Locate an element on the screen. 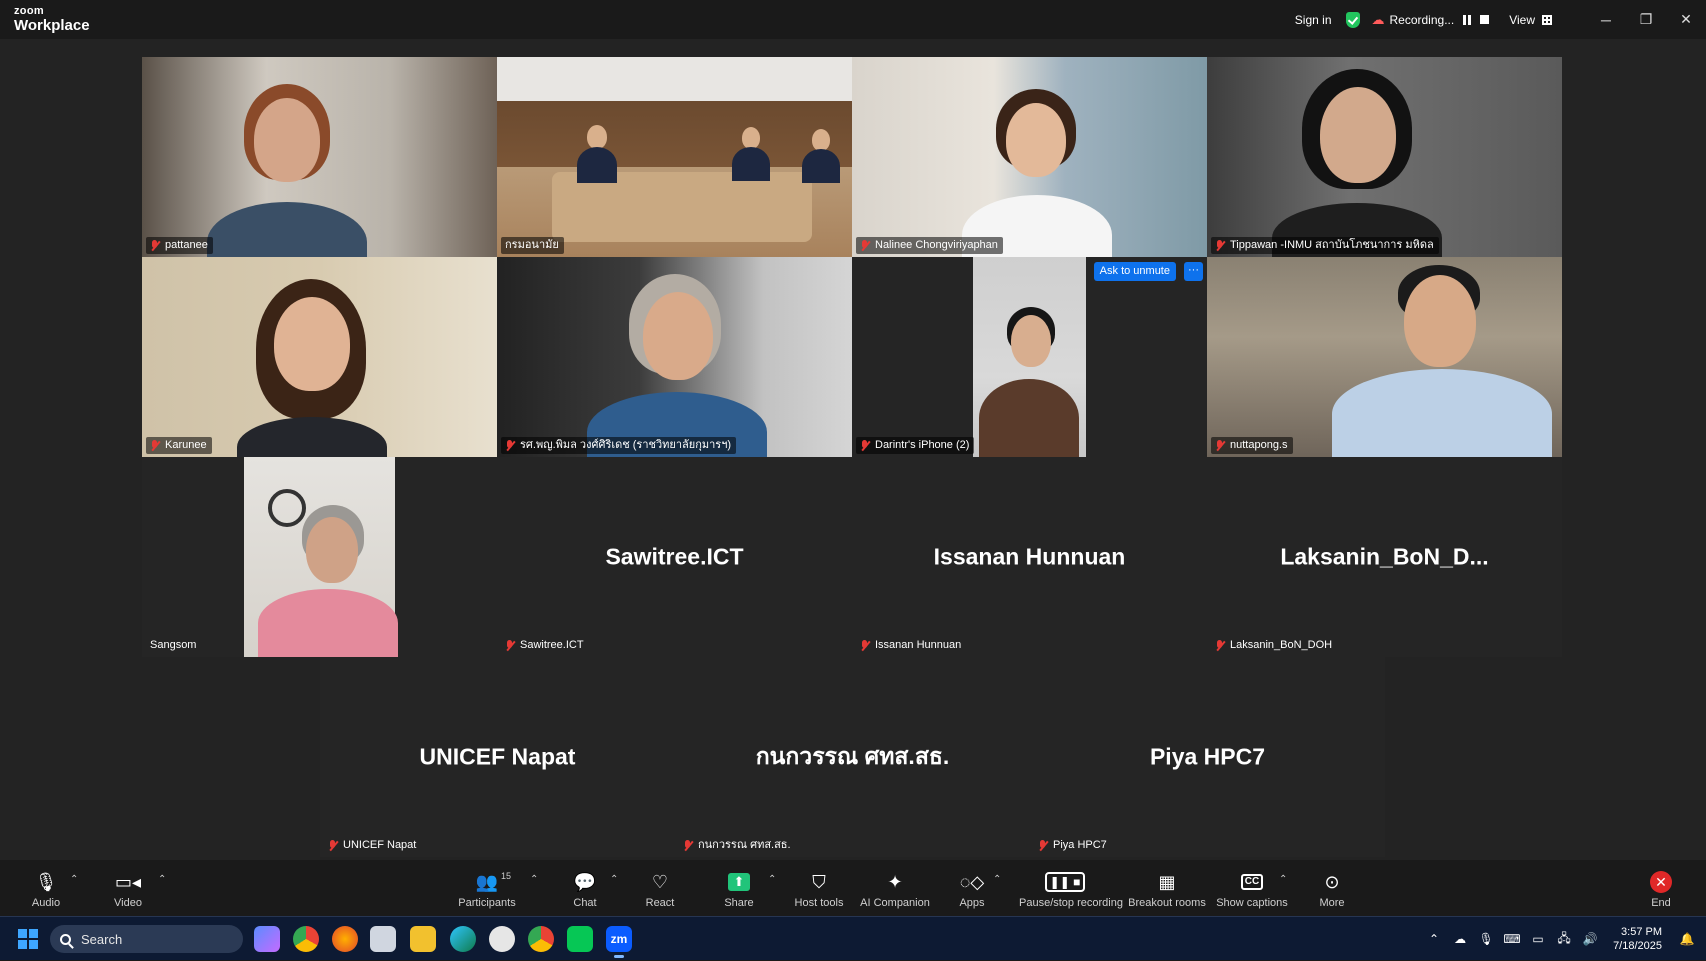 The image size is (1706, 961). video-tile-active-speaker: กรมอนามัย is located at coordinates (674, 157).